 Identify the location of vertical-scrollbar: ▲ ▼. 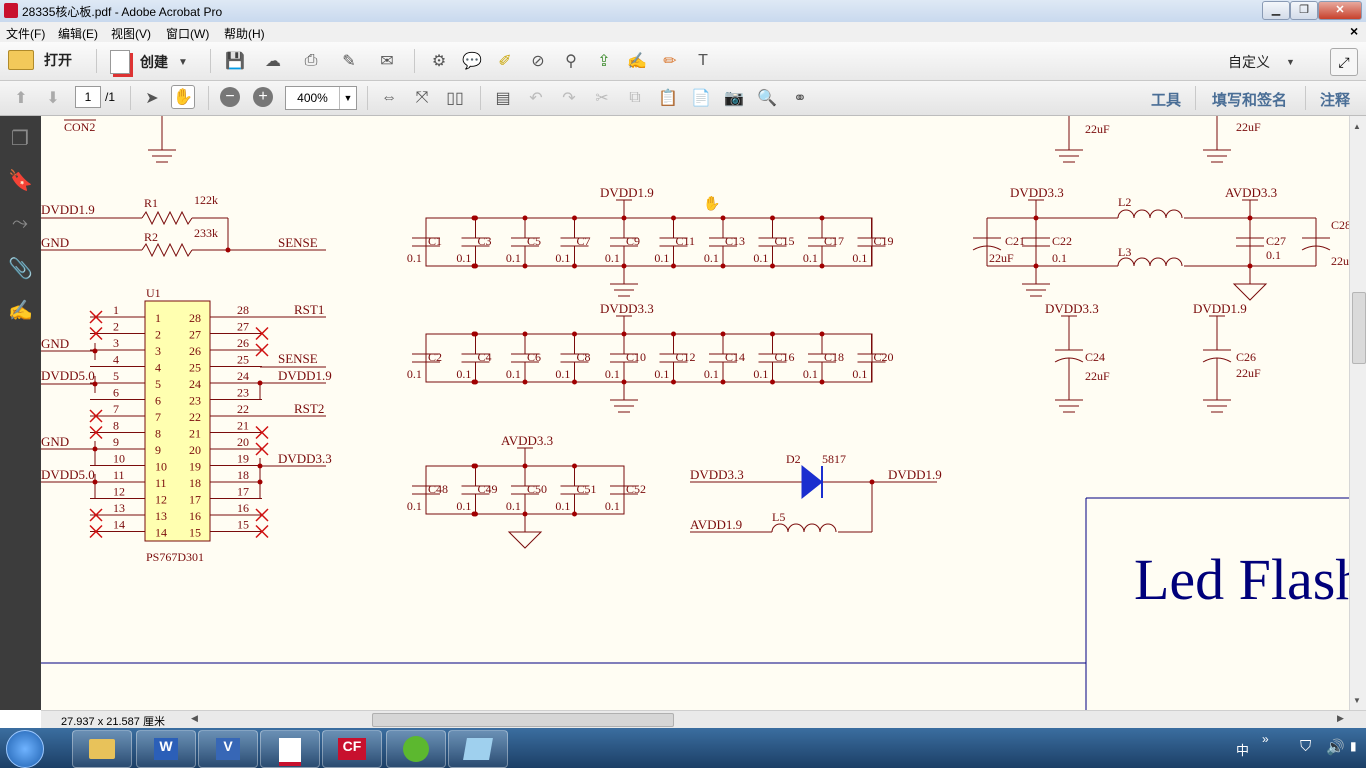
(1357, 413).